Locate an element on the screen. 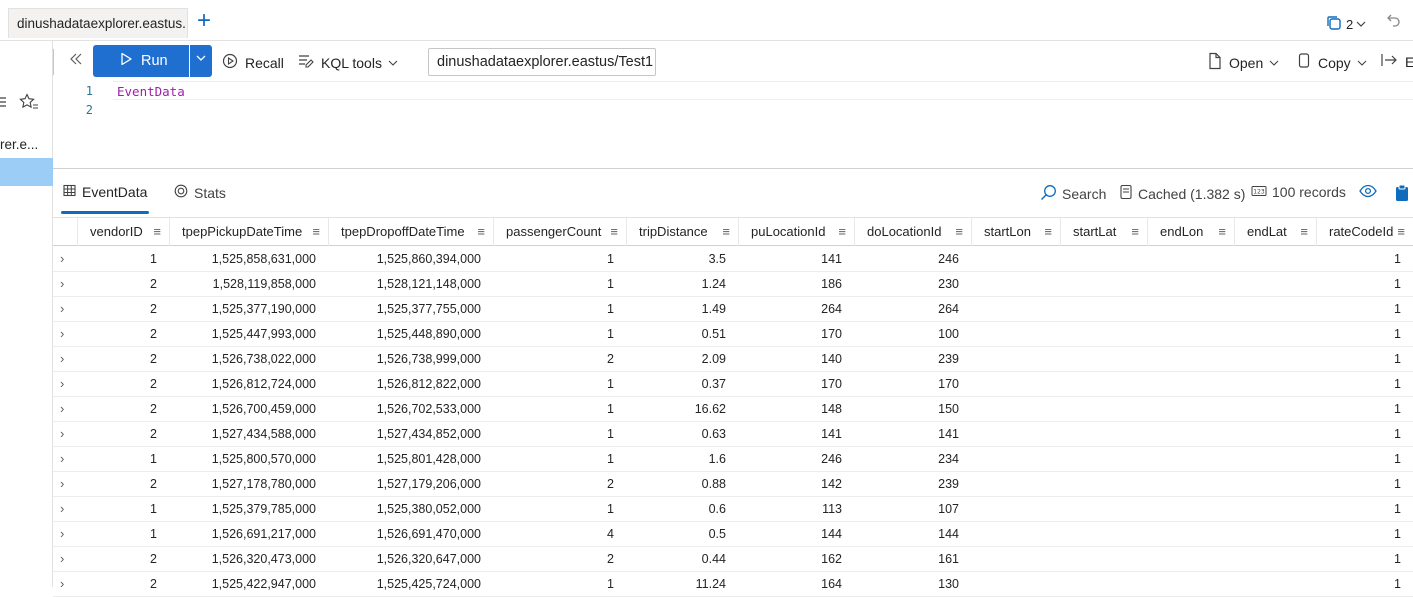  column-header: endLat ≡ is located at coordinates (1275, 232).